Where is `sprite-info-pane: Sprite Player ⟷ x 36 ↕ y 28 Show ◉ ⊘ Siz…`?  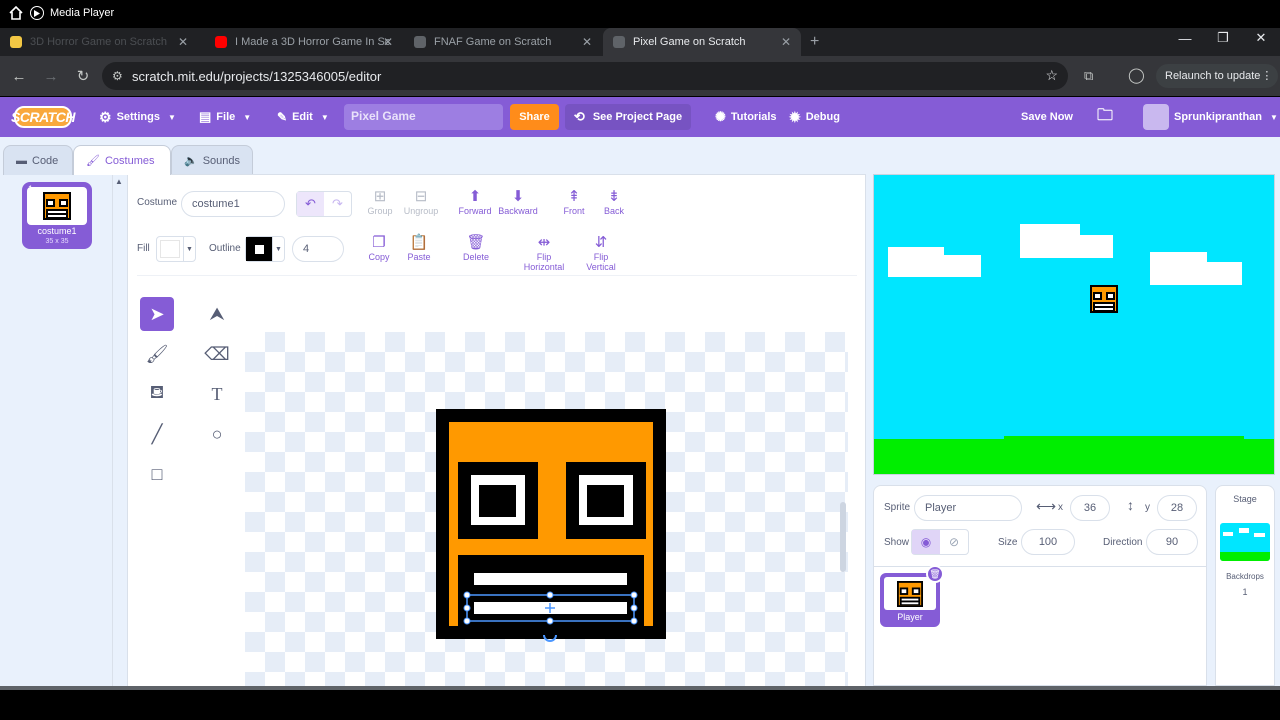
sprite-info-pane: Sprite Player ⟷ x 36 ↕ y 28 Show ◉ ⊘ Siz… is located at coordinates (1040, 585).